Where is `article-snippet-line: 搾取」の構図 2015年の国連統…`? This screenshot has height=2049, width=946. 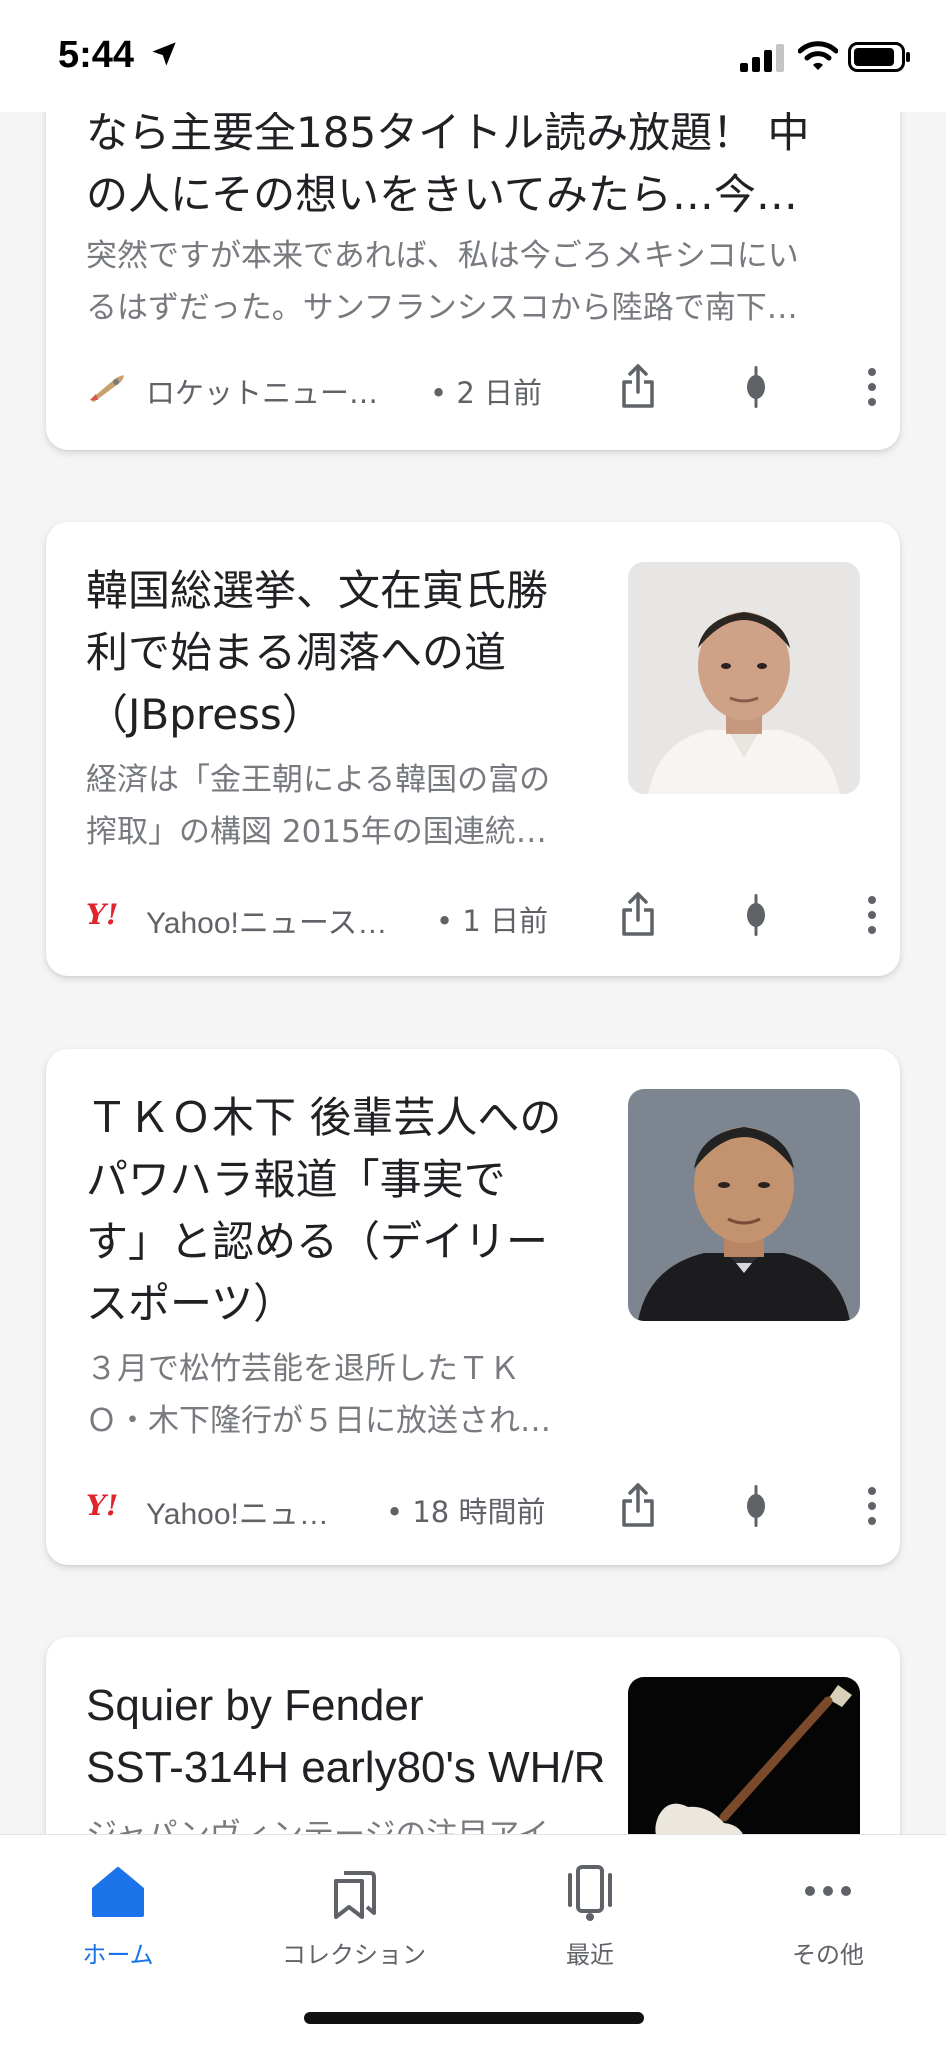 article-snippet-line: 搾取」の構図 2015年の国連統… is located at coordinates (316, 832).